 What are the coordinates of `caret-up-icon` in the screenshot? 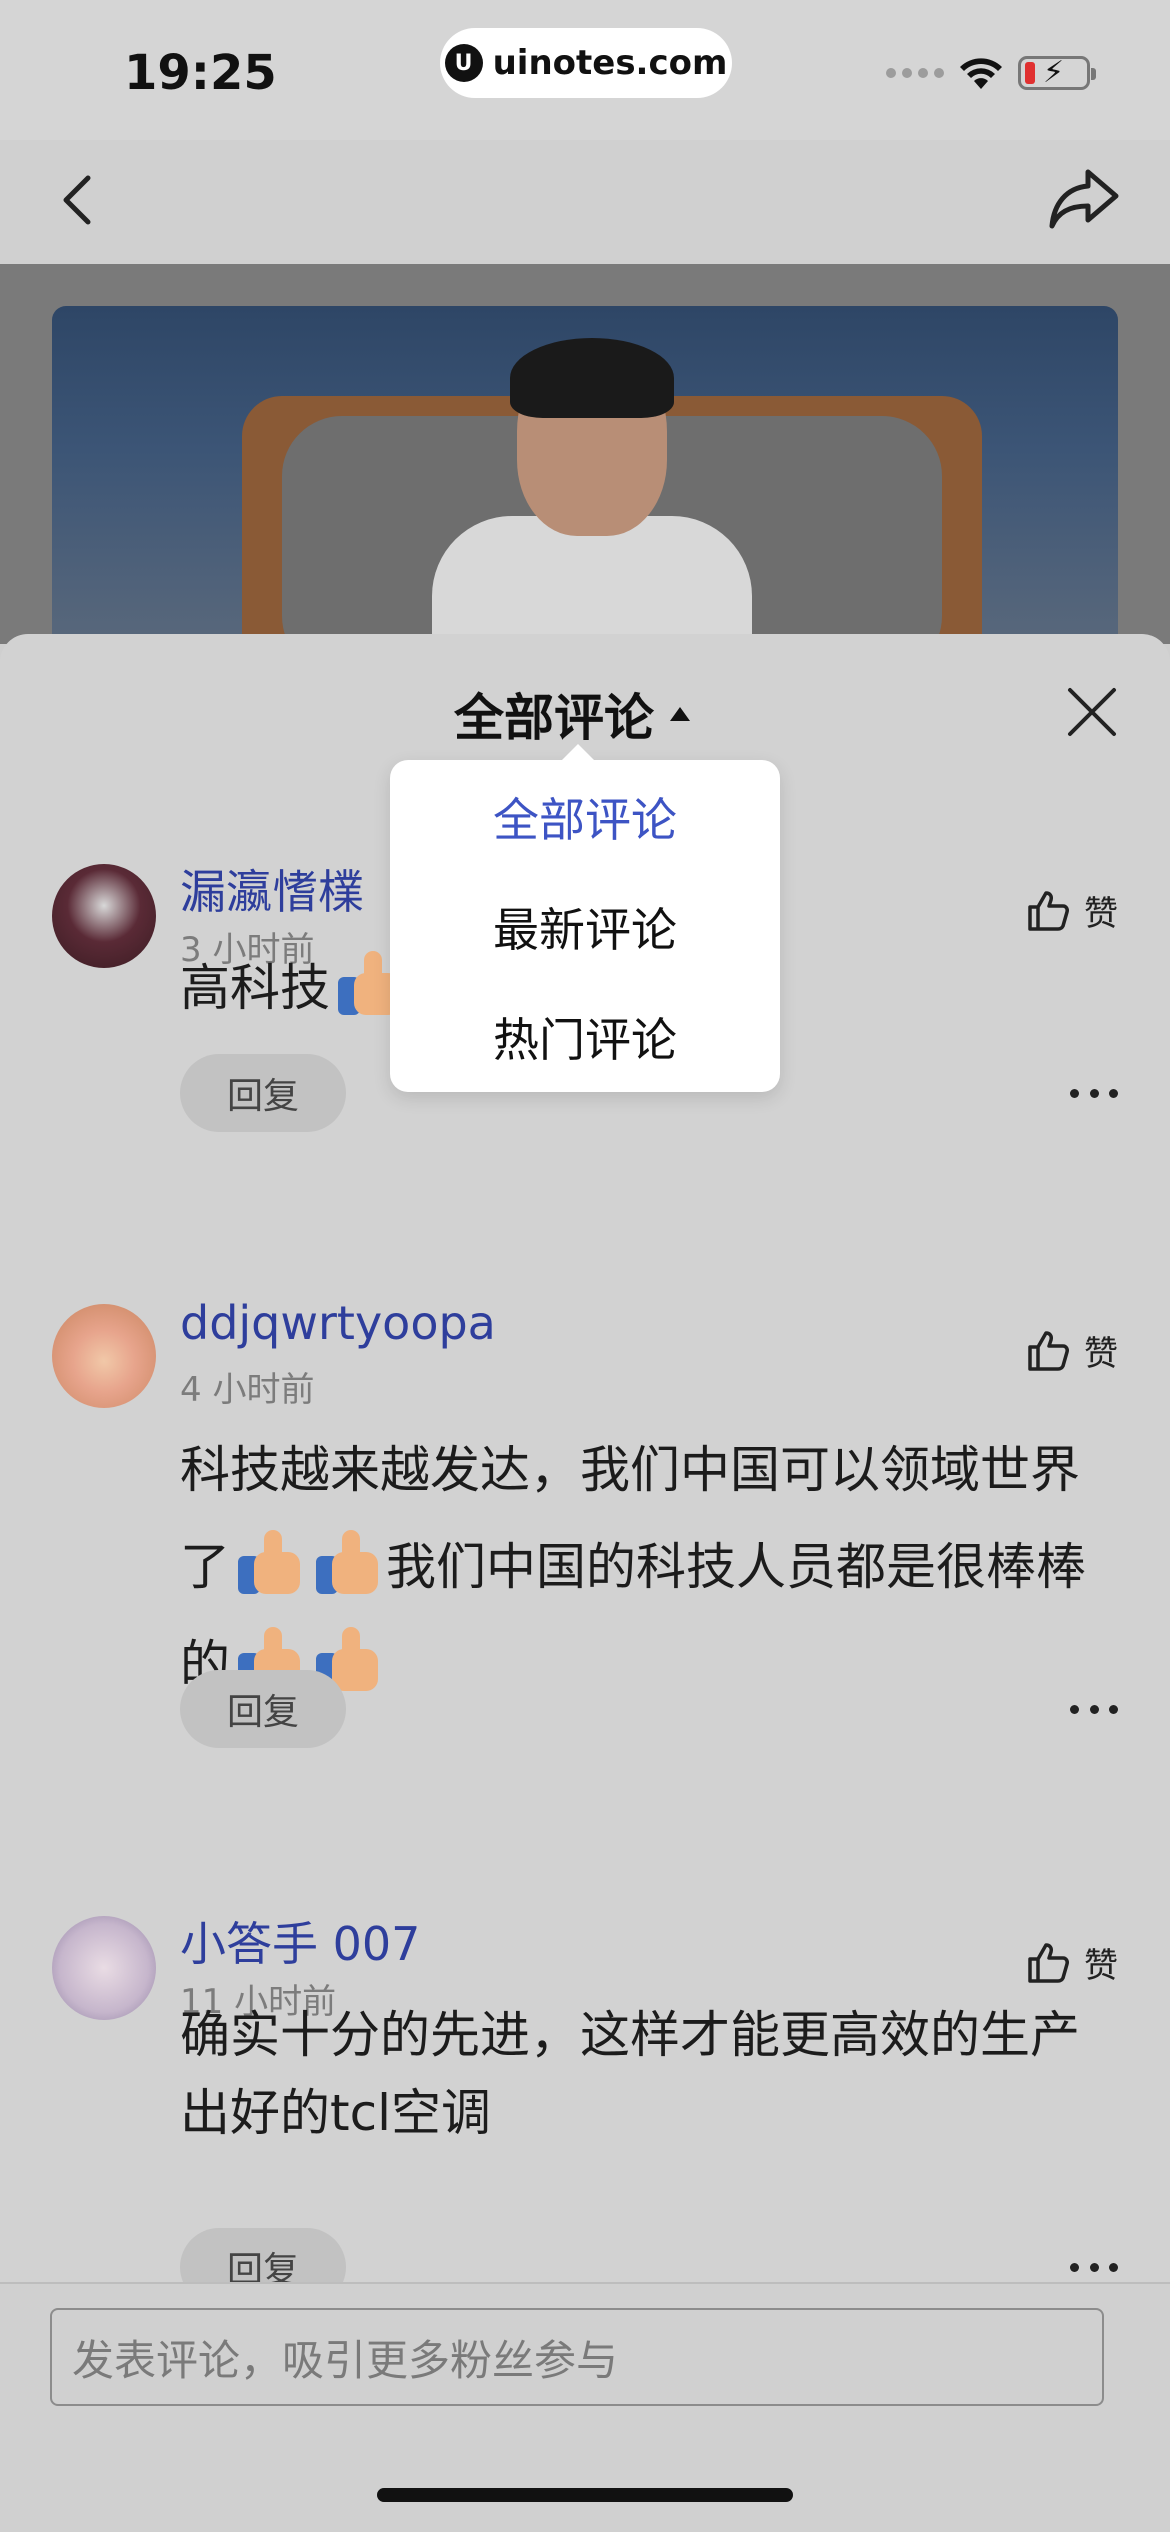 It's located at (680, 714).